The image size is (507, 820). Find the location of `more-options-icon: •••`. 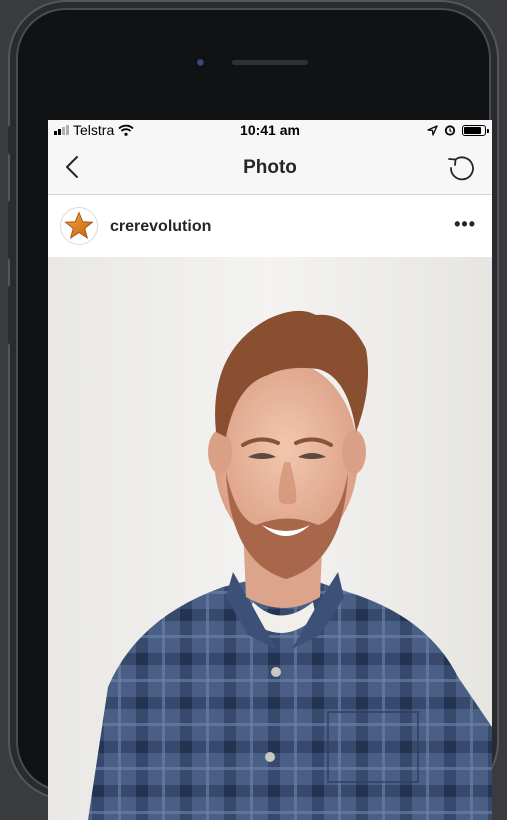

more-options-icon: ••• is located at coordinates (465, 224).